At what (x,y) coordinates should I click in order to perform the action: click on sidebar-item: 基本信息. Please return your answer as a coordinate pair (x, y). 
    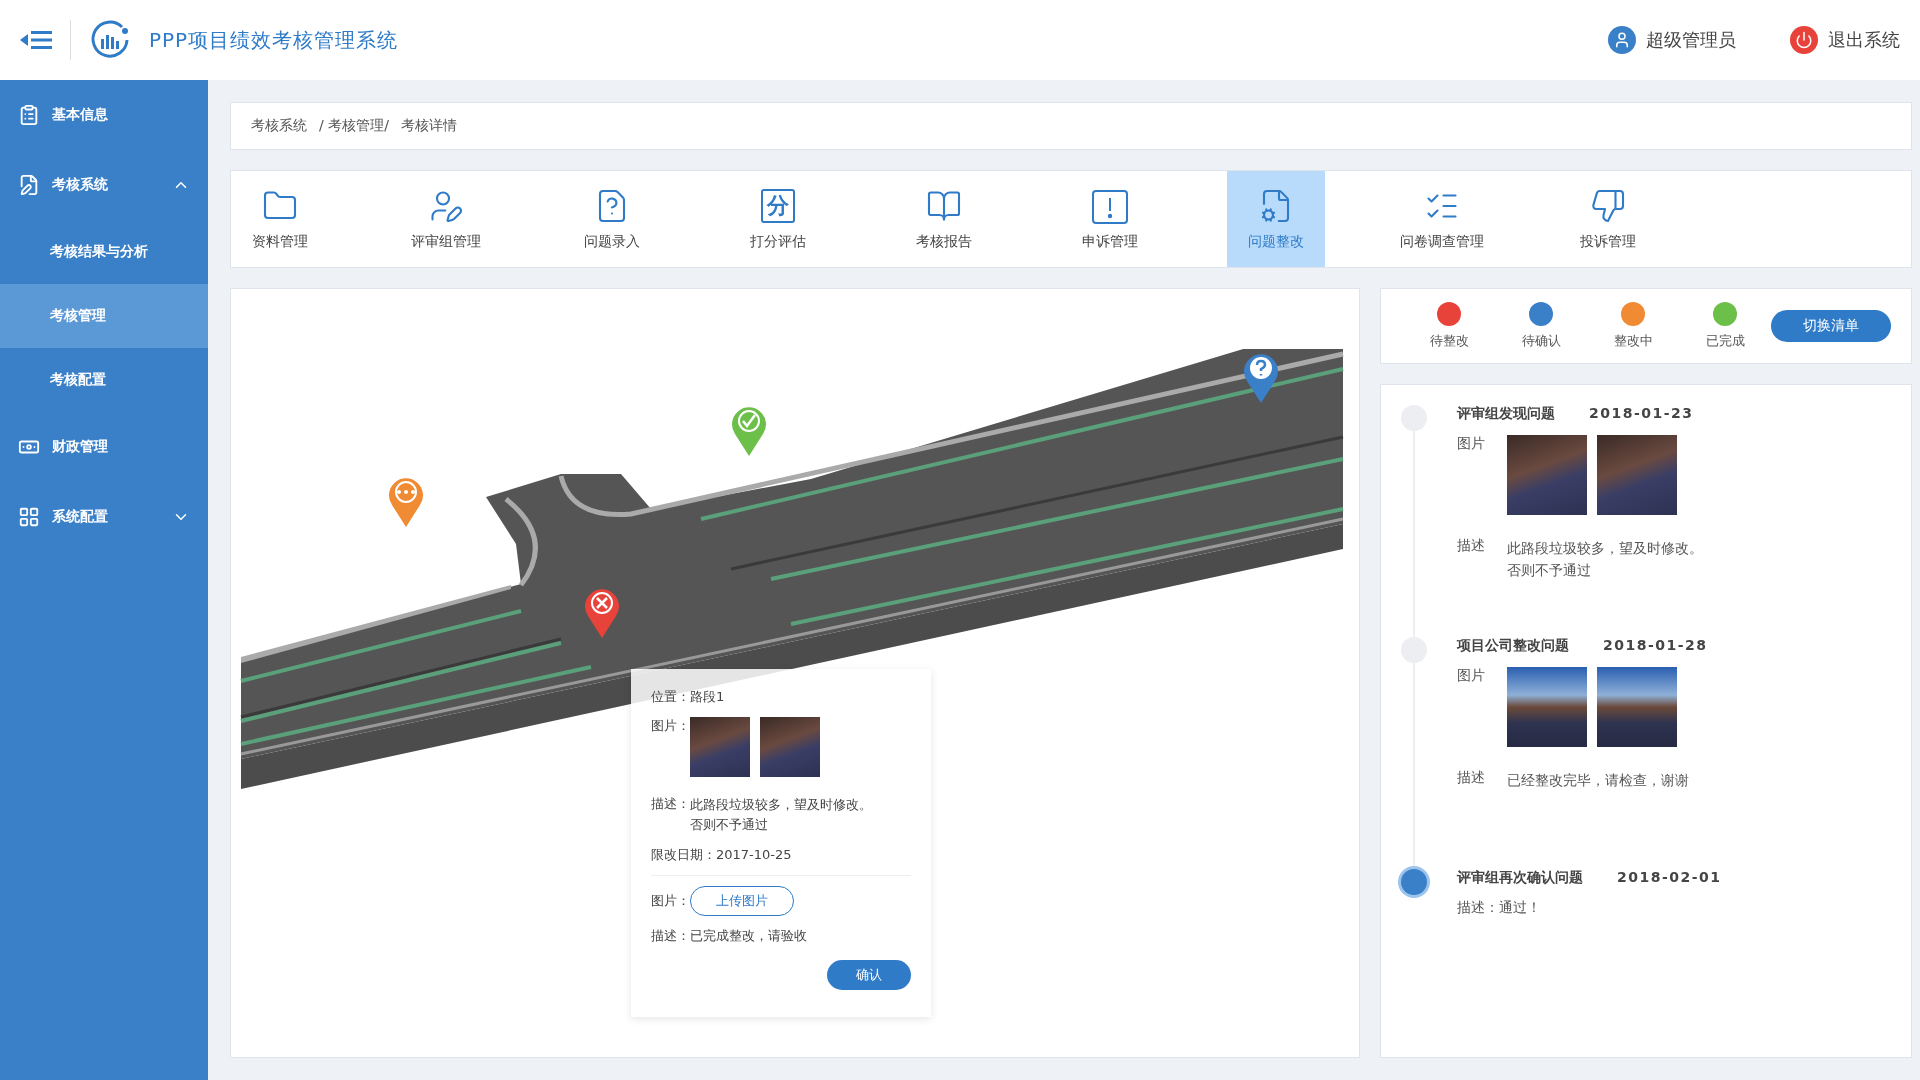
    Looking at the image, I should click on (104, 115).